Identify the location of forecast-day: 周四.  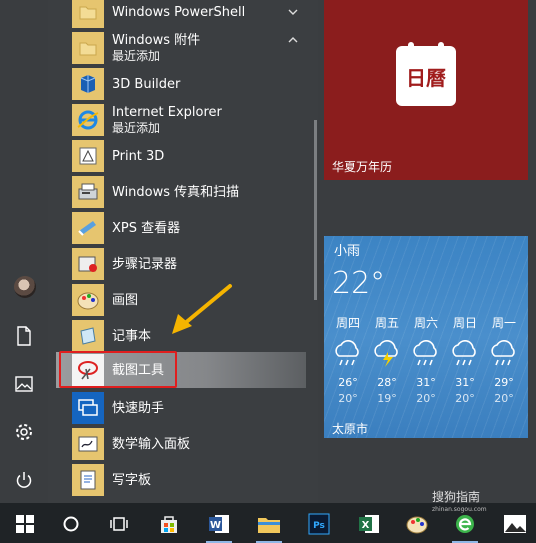
(347, 323).